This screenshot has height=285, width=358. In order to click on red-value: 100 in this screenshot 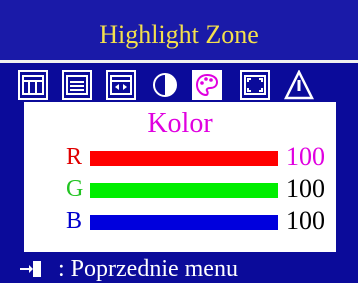, I will do `click(305, 156)`.